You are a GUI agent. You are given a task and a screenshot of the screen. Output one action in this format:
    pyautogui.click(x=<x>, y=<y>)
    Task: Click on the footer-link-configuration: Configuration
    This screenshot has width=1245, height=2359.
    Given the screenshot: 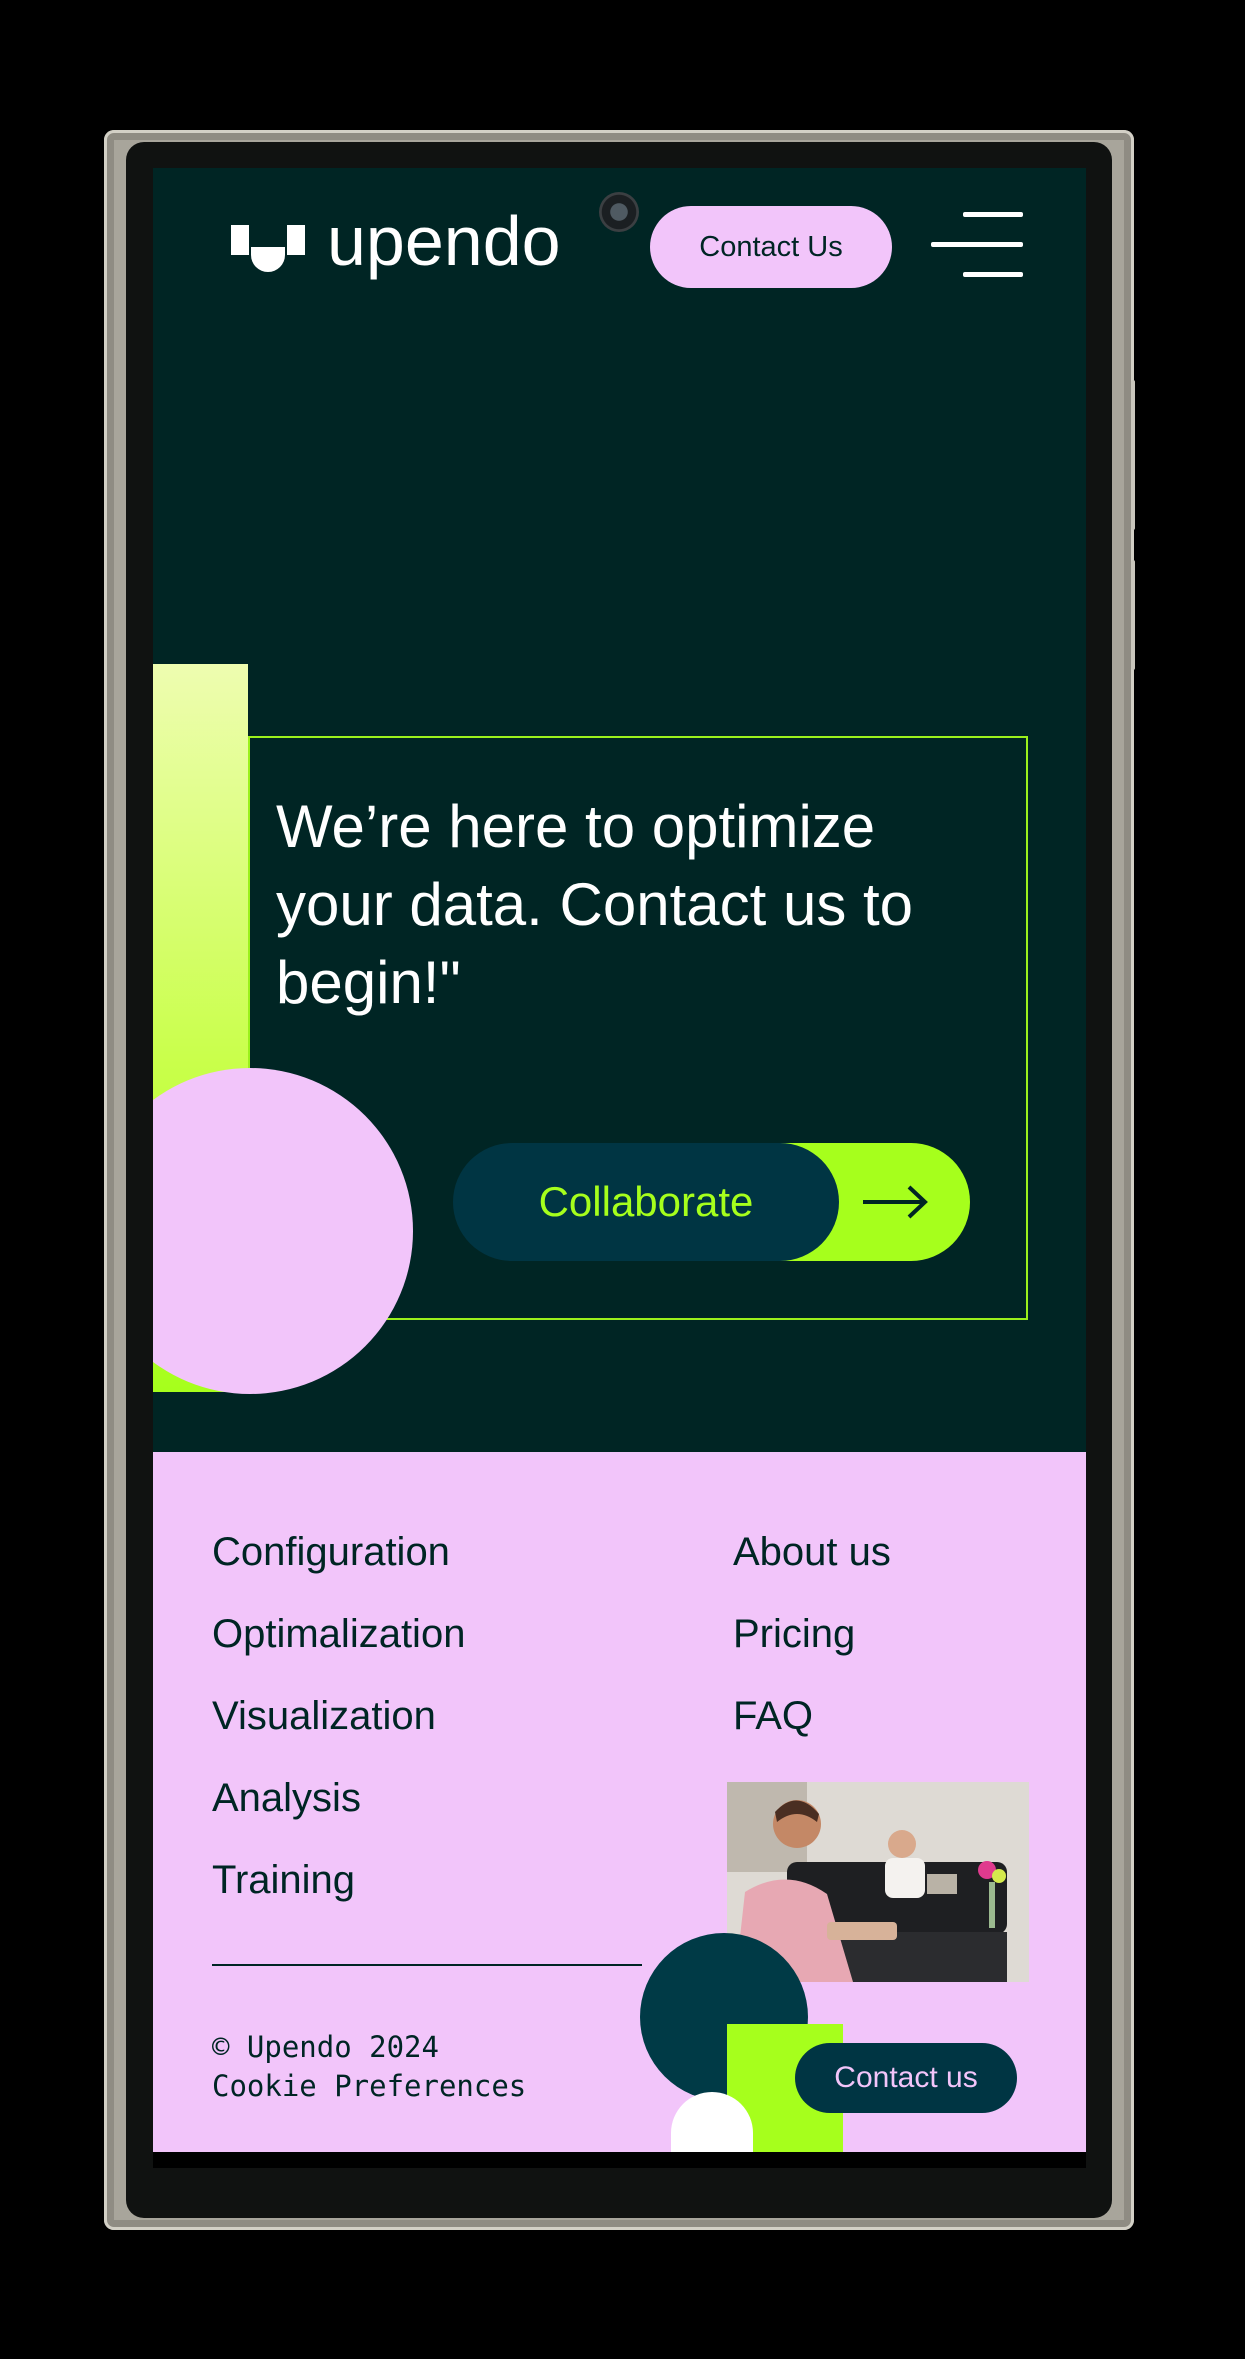 What is the action you would take?
    pyautogui.click(x=338, y=1552)
    